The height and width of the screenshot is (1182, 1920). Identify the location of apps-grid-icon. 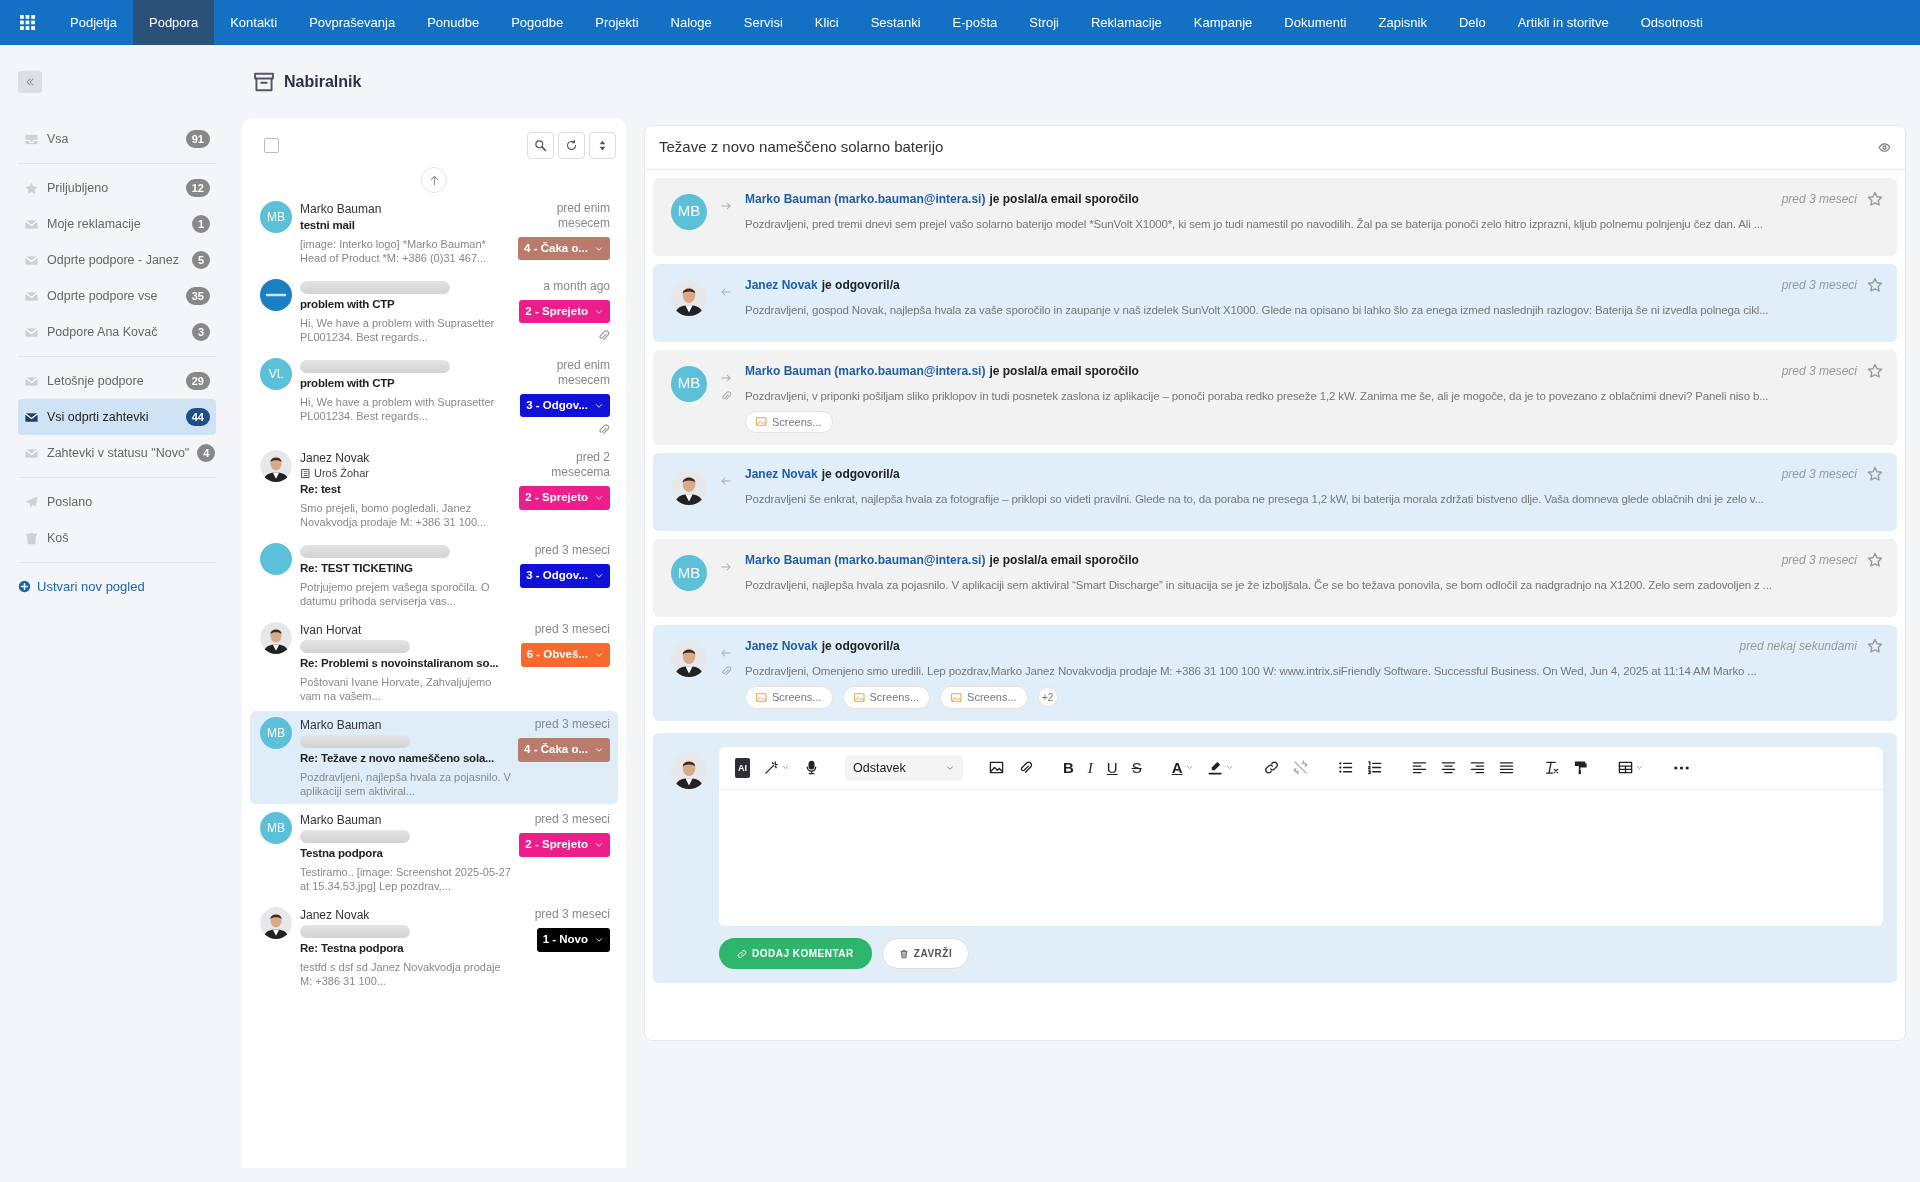
(27, 22).